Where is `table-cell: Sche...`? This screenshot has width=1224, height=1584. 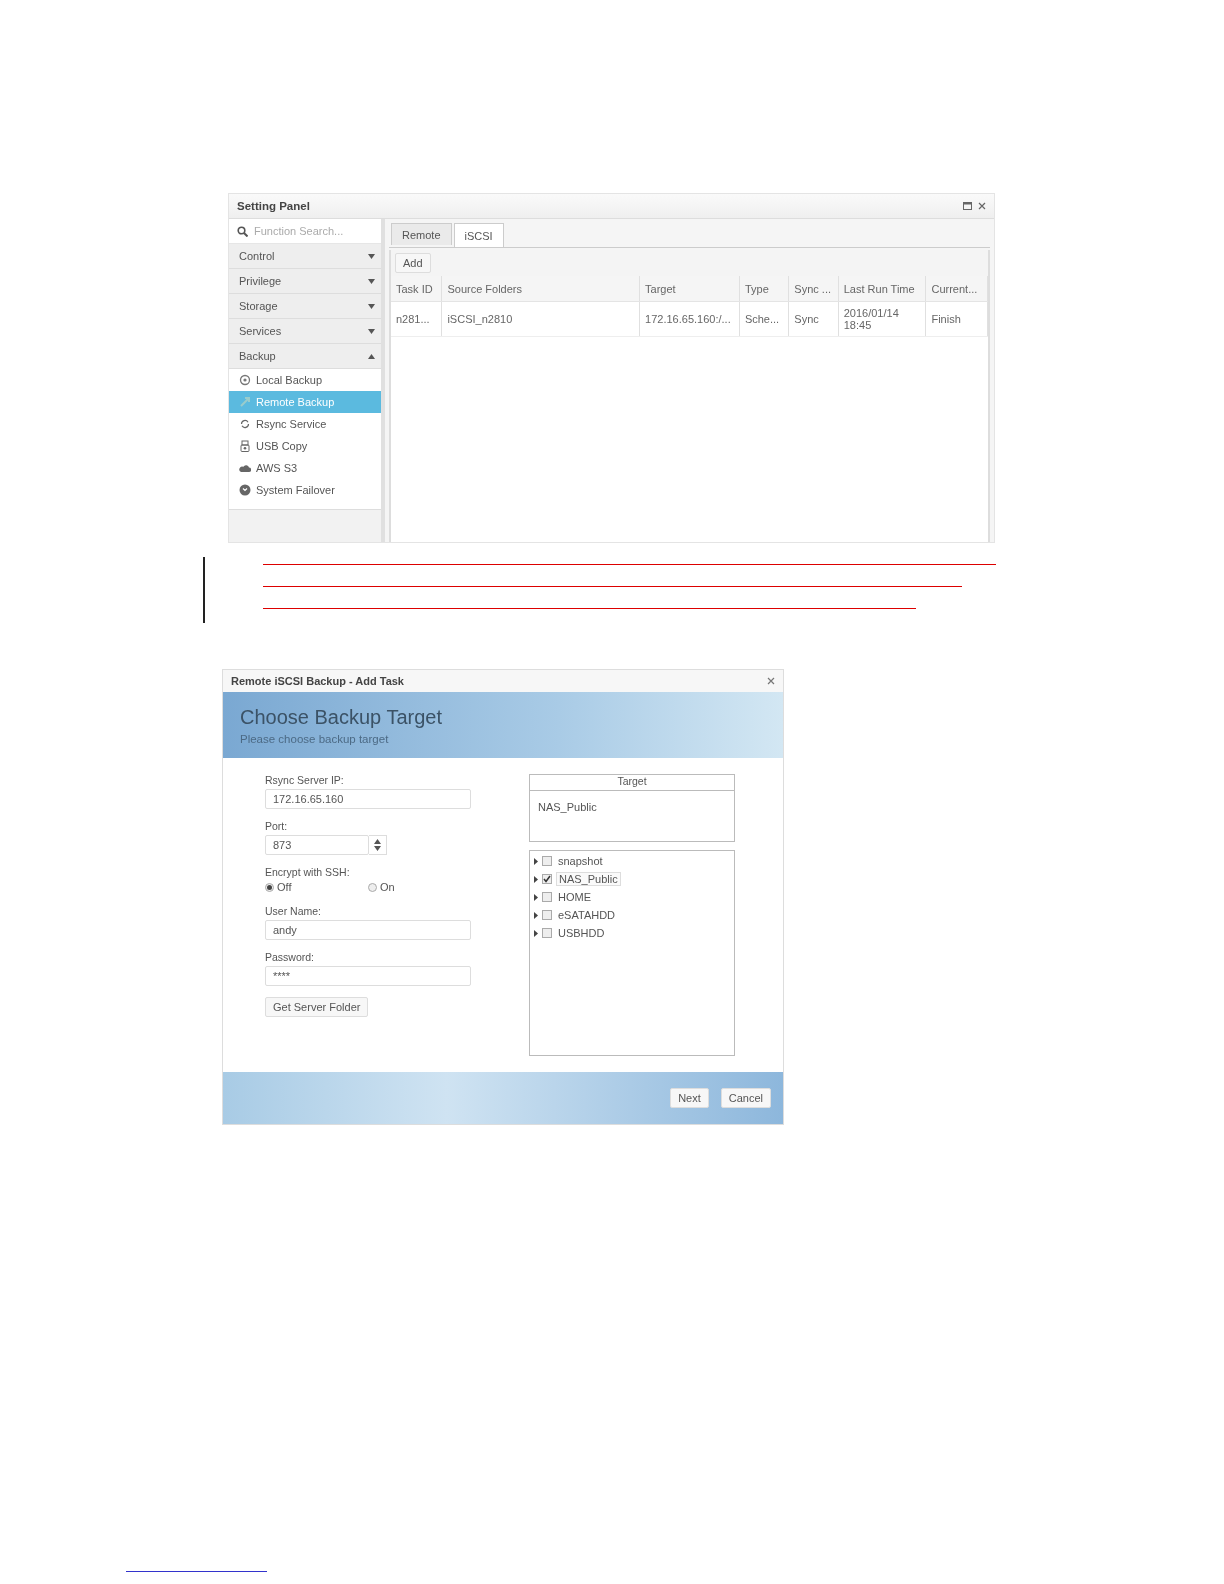
table-cell: Sche... is located at coordinates (764, 319).